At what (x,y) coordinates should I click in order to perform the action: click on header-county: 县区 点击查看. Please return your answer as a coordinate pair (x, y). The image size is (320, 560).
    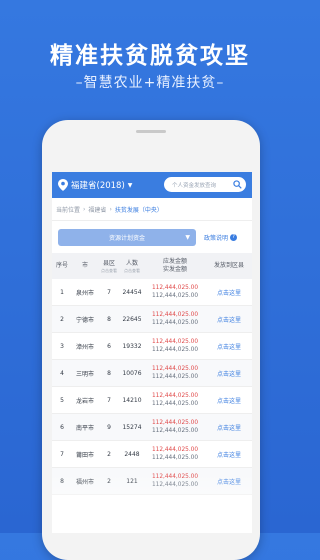
    Looking at the image, I should click on (109, 266).